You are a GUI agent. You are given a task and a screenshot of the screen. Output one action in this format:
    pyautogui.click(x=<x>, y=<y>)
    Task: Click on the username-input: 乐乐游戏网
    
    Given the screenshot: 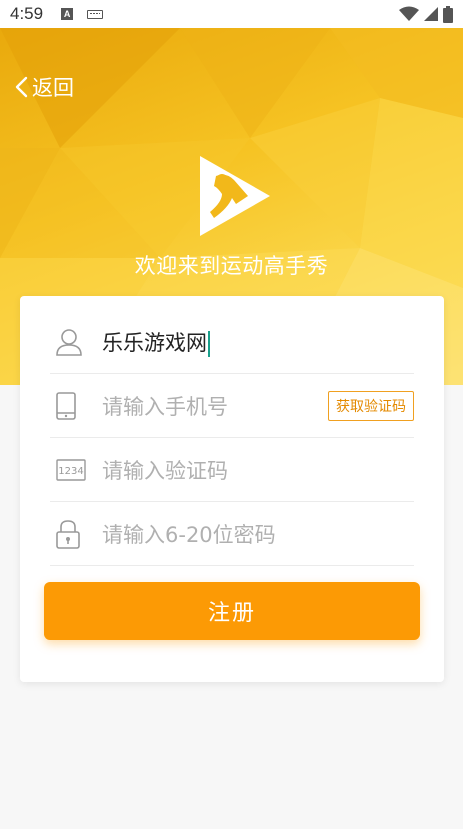 What is the action you would take?
    pyautogui.click(x=252, y=342)
    